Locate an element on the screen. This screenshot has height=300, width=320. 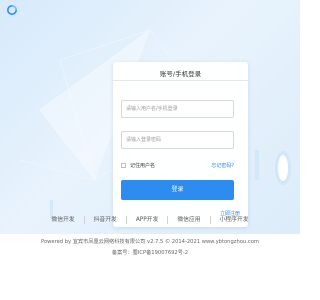
remember-row: 记住用户名 忘记密码? is located at coordinates (177, 166).